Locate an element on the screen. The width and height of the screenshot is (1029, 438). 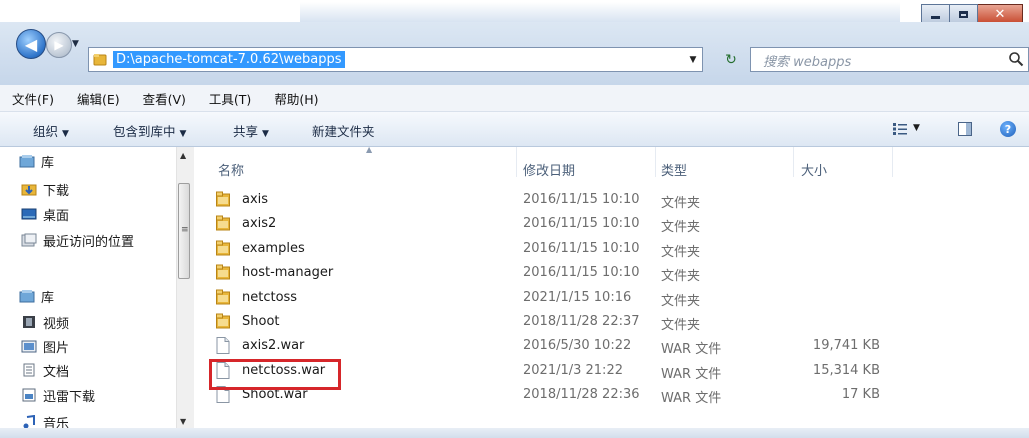
close-icon: ✕ is located at coordinates (1000, 14).